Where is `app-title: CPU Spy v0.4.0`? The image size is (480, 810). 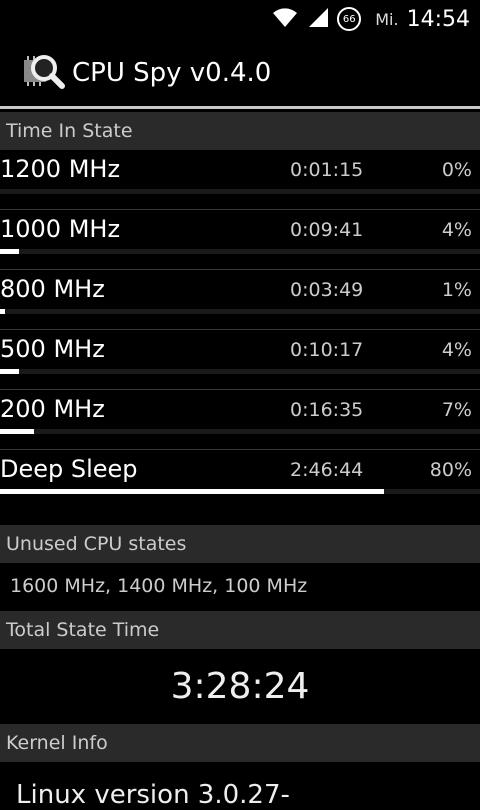 app-title: CPU Spy v0.4.0 is located at coordinates (172, 73).